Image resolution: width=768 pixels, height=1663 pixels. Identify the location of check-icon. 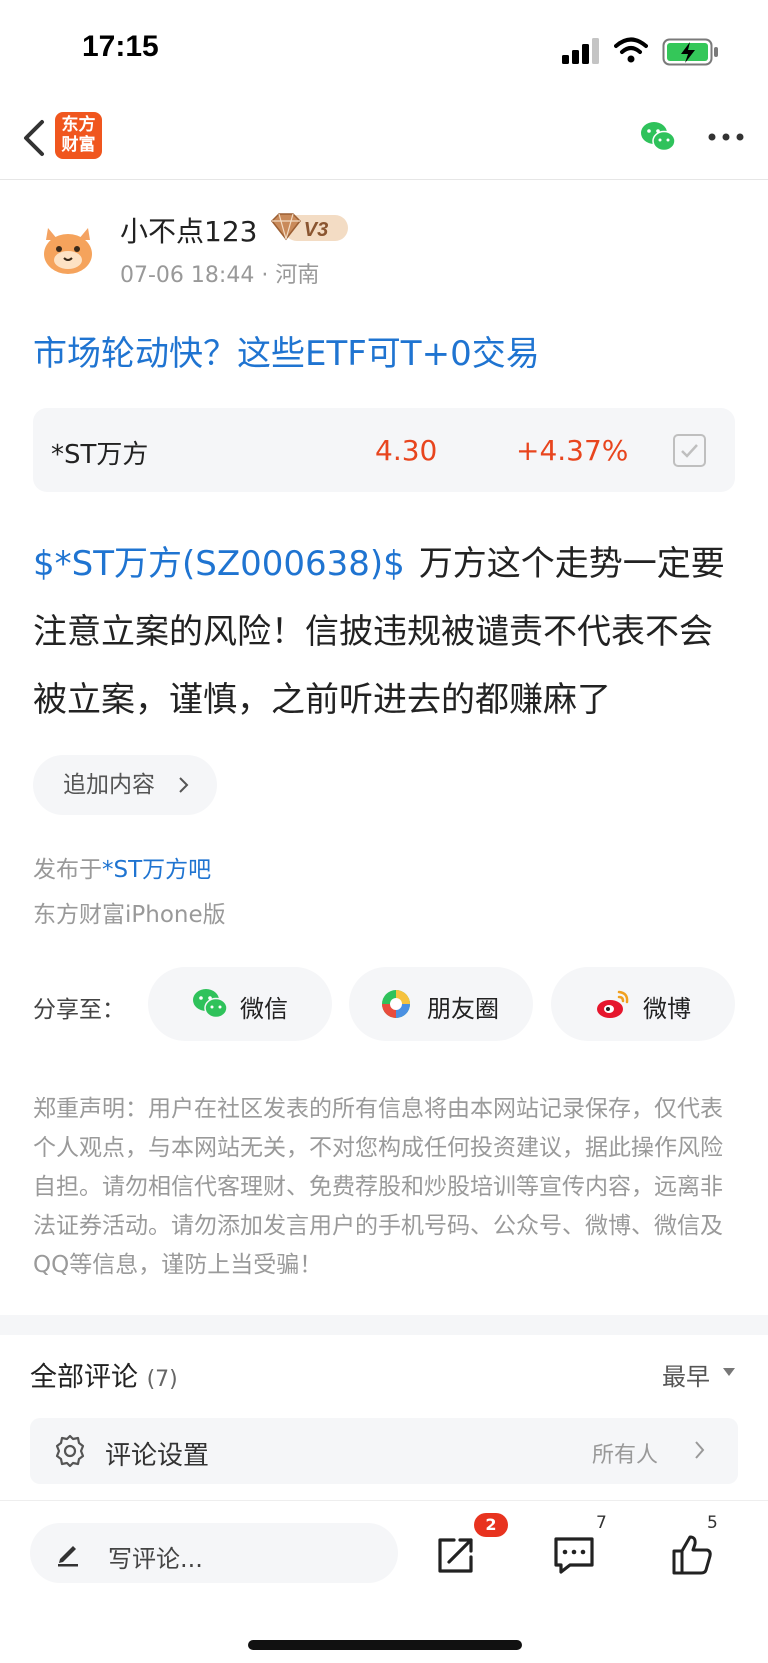
(689, 451).